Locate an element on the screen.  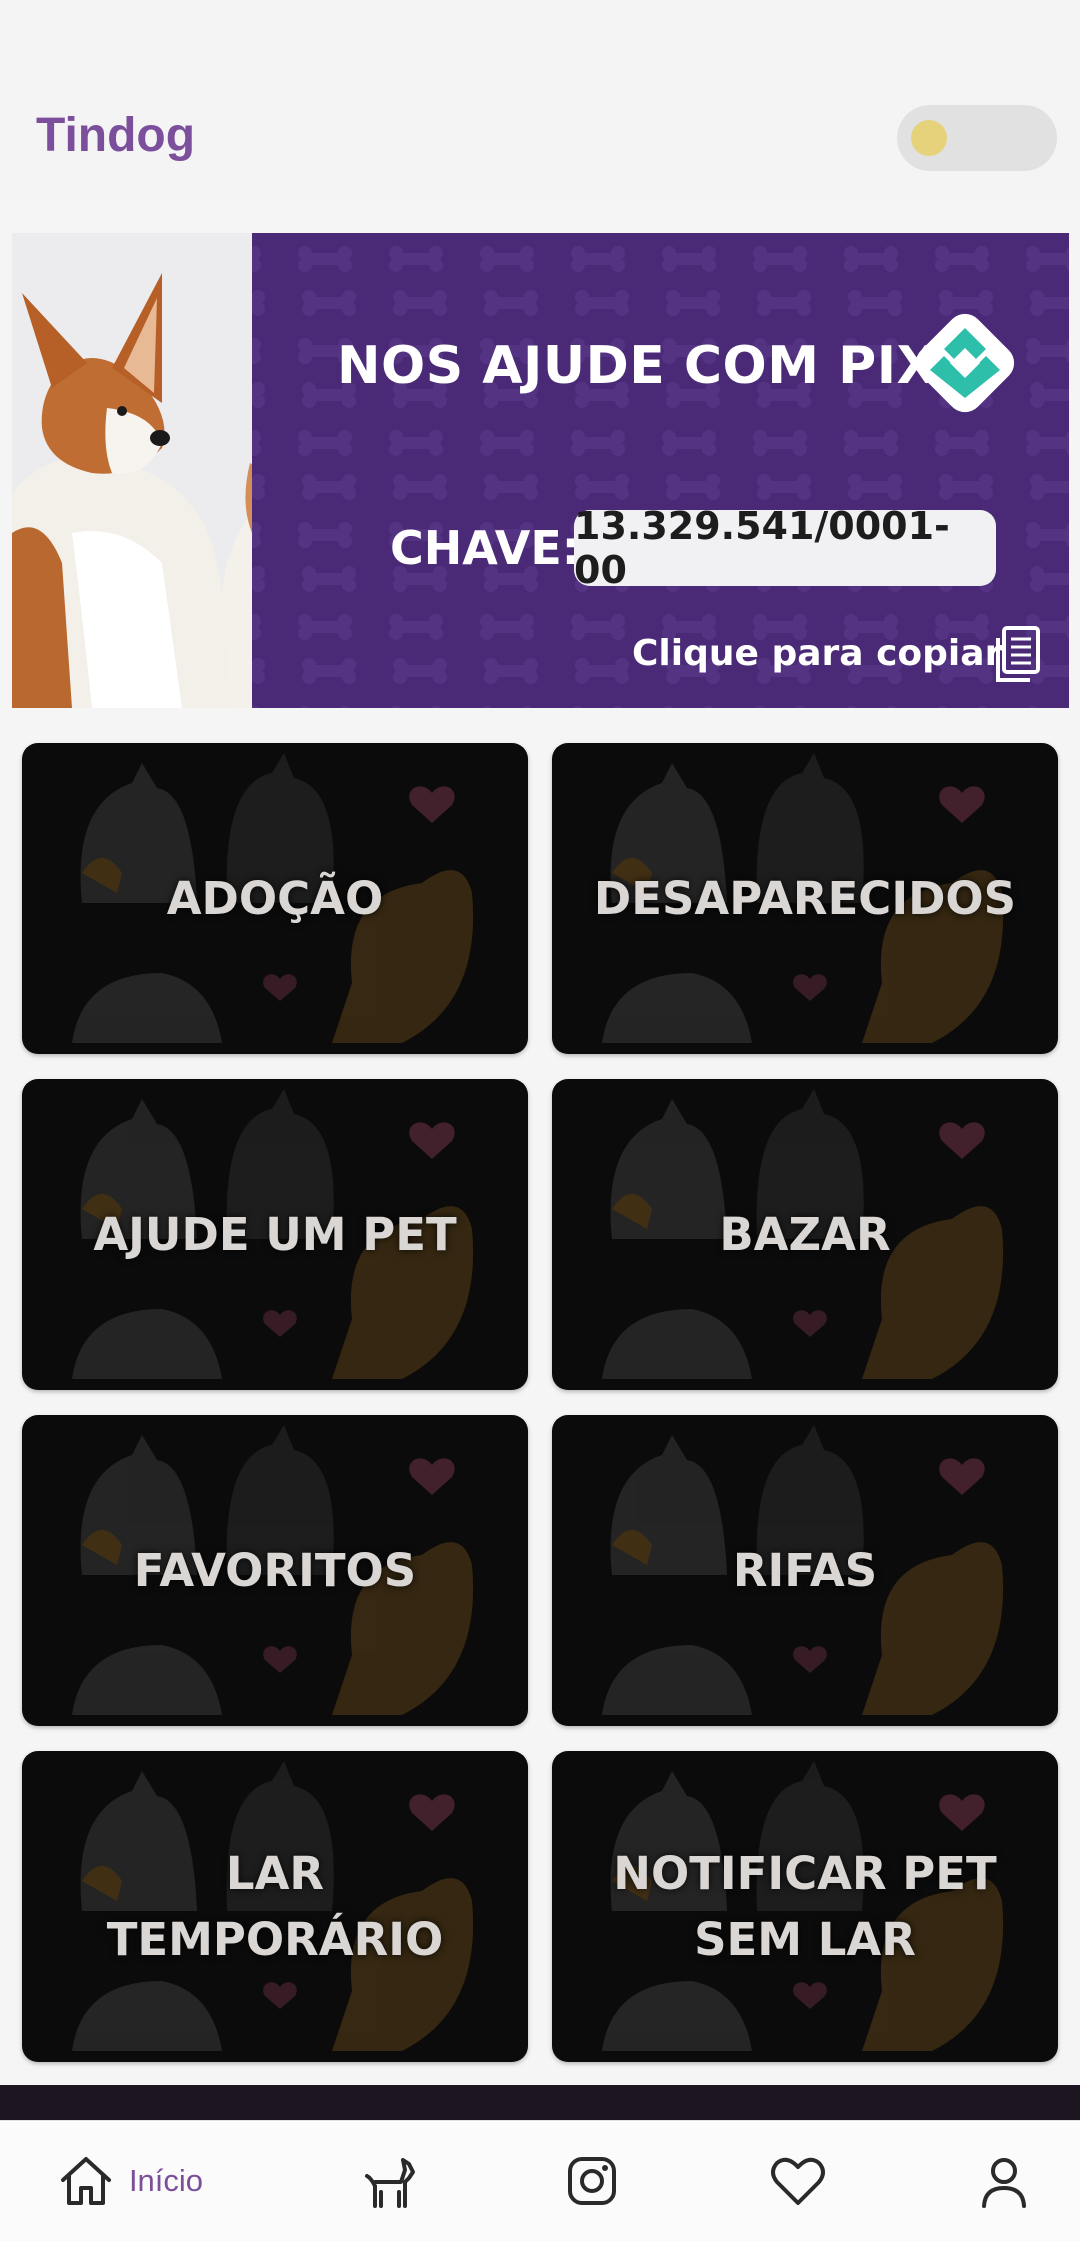
tile-rifas: RIFAS is located at coordinates (805, 1570).